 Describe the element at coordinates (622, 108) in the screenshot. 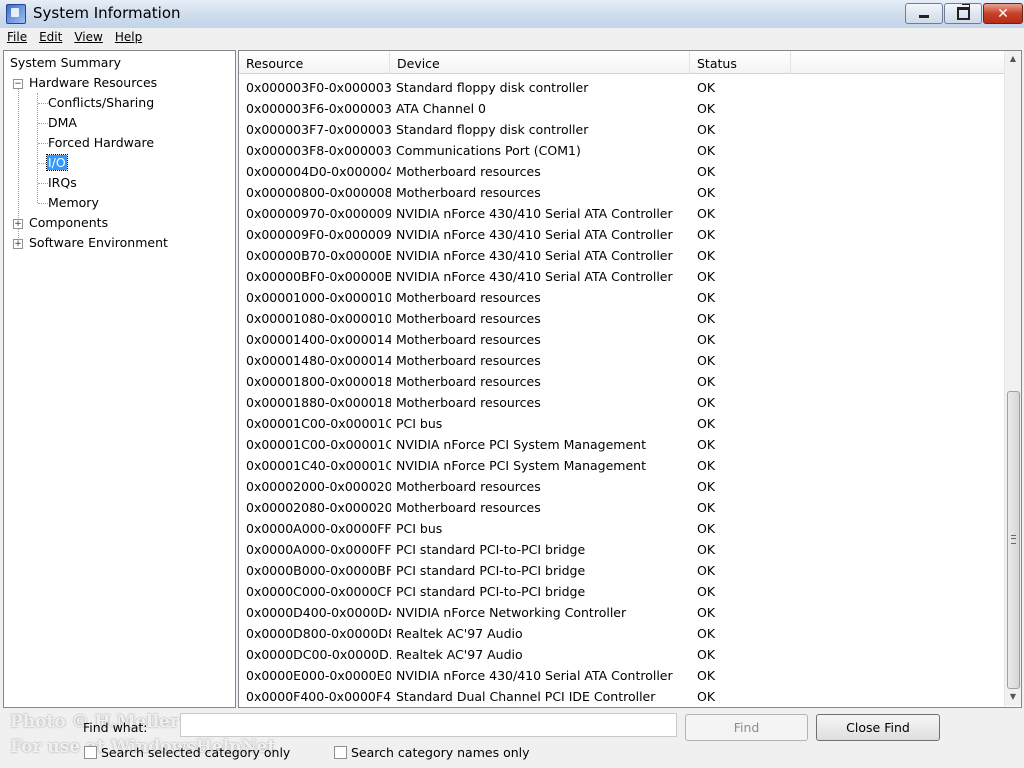

I see `table-row: 0x000003F6-0x000003F6 ATA Channel 0 OK` at that location.